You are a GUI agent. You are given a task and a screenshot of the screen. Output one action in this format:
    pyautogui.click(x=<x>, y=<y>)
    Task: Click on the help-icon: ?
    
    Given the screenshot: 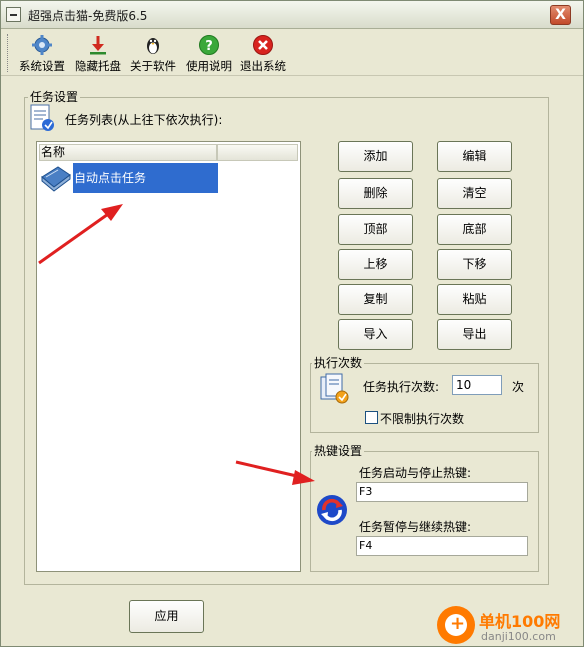 What is the action you would take?
    pyautogui.click(x=209, y=45)
    